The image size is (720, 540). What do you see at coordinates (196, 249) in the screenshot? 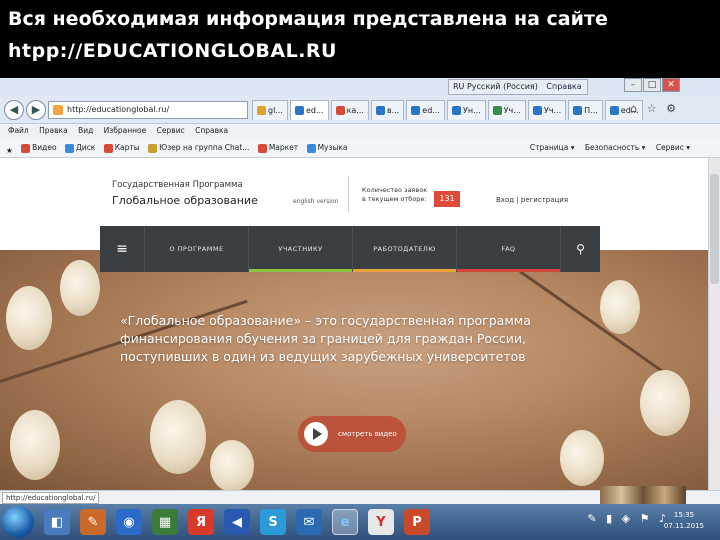
I see `nav-item-about: О ПРОГРАММЕ` at bounding box center [196, 249].